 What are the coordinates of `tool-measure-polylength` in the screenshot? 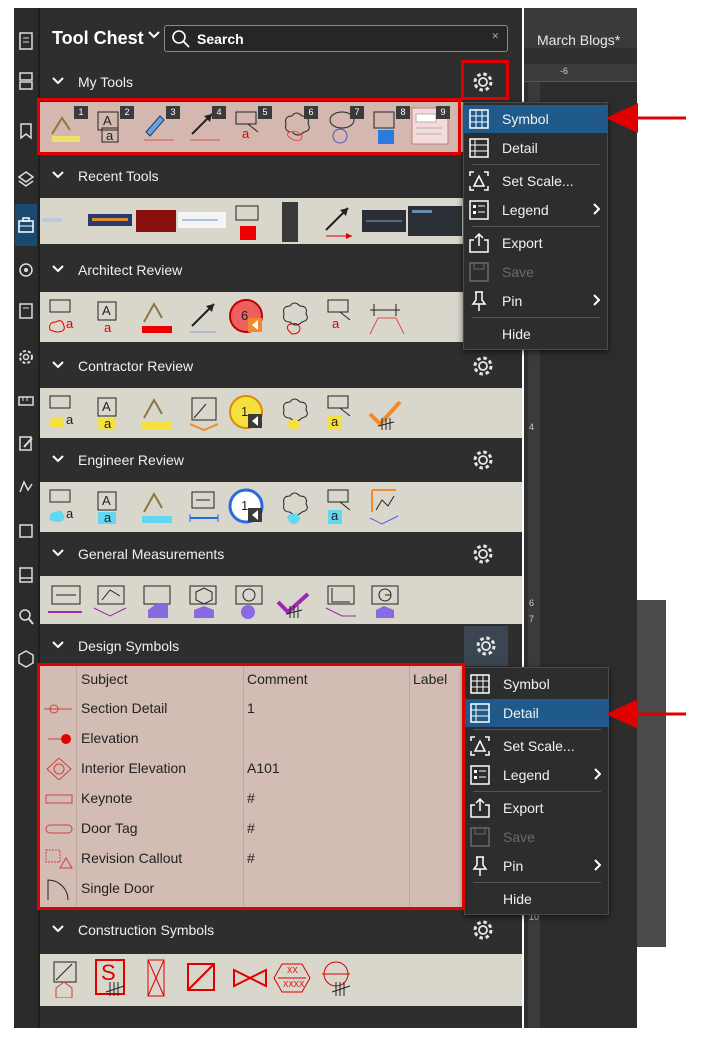 It's located at (112, 600).